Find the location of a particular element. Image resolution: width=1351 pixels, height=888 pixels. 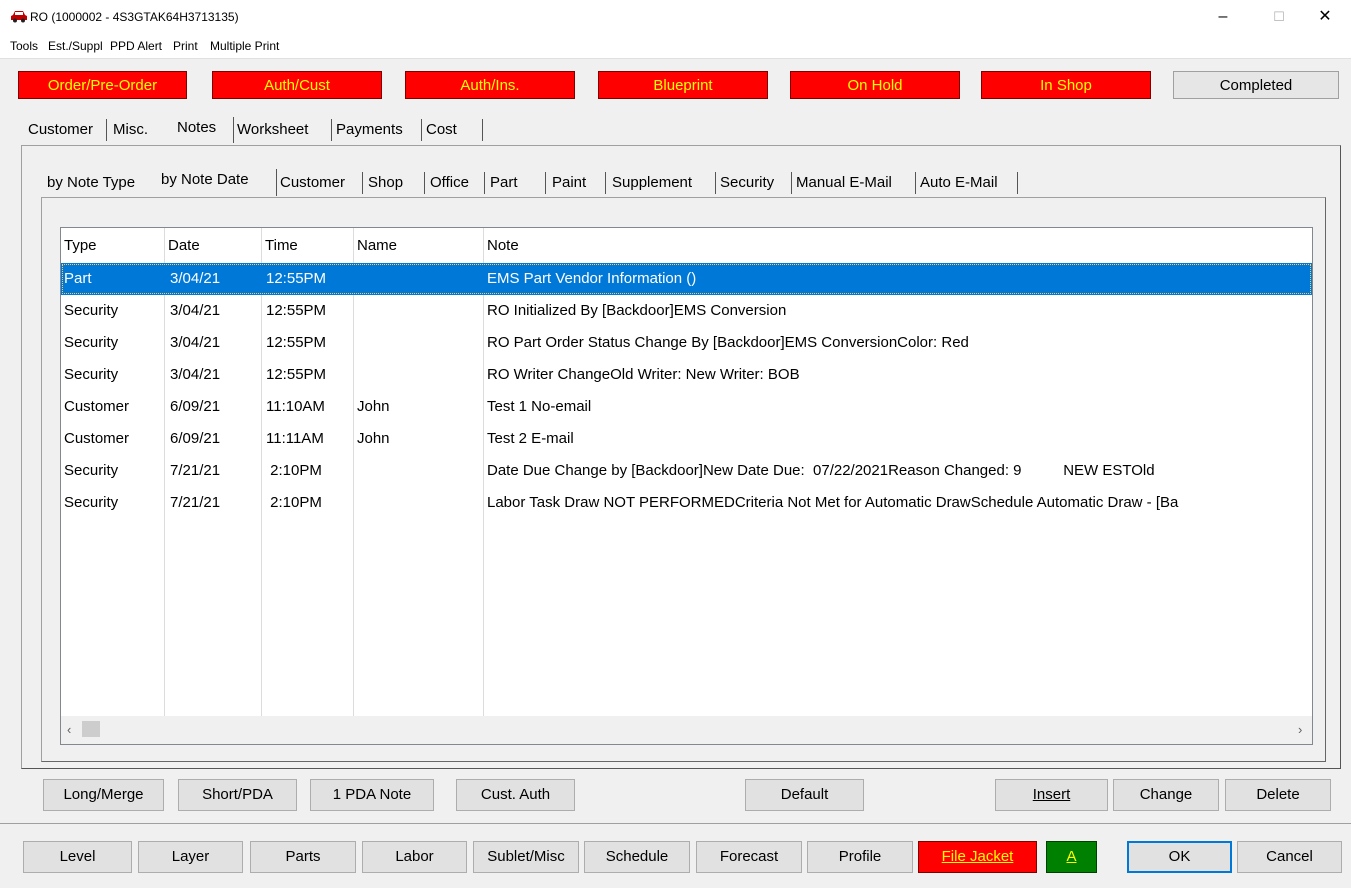

one-pda-note-button: 1 PDA Note is located at coordinates (372, 795).